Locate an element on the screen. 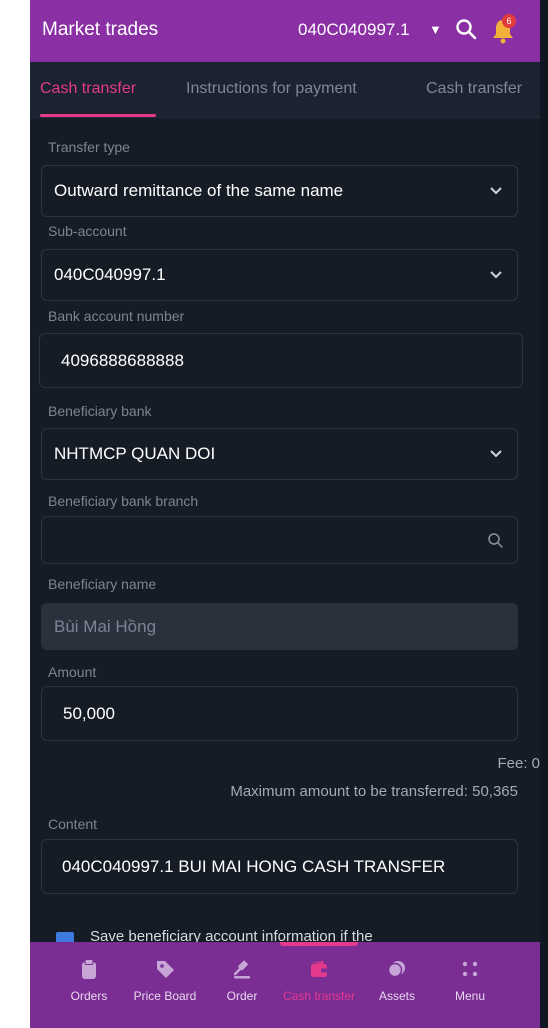 Image resolution: width=548 pixels, height=1028 pixels. bank-account-number-value: 4096888688888 is located at coordinates (122, 360).